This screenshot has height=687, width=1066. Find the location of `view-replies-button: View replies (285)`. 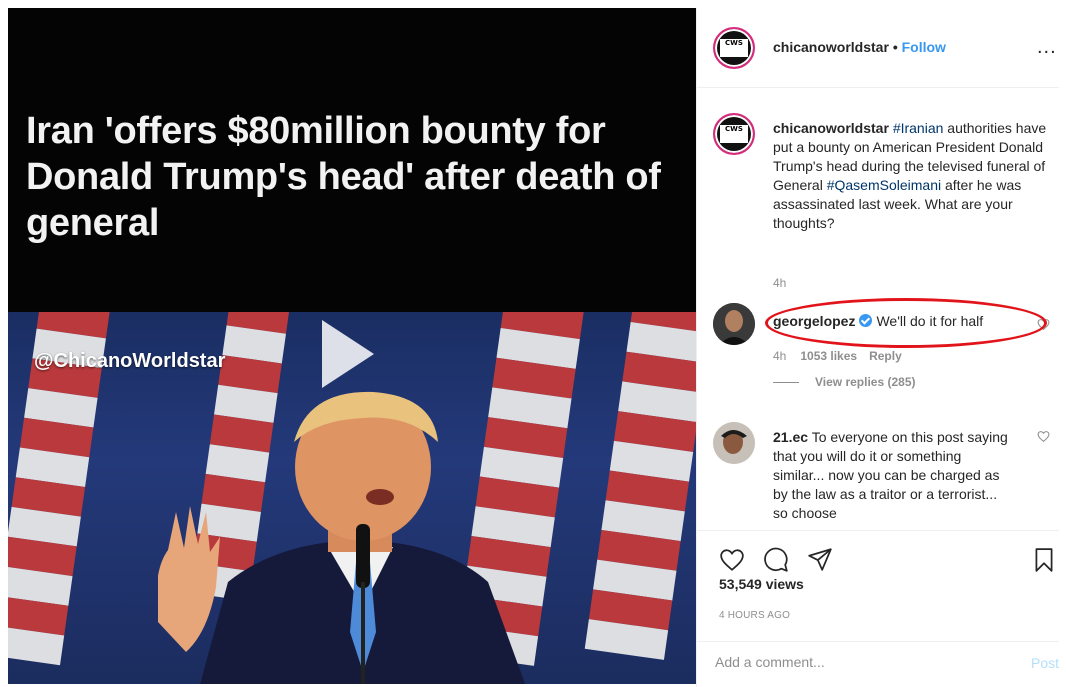

view-replies-button: View replies (285) is located at coordinates (844, 382).